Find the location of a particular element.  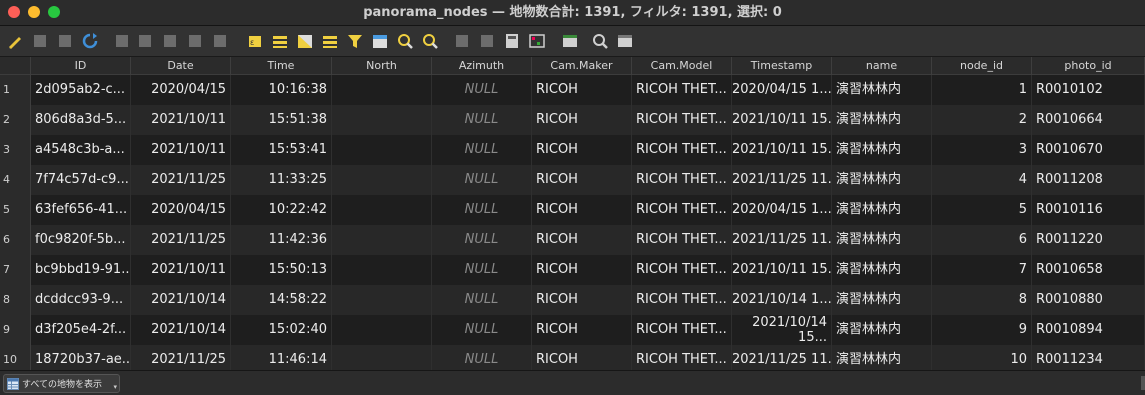

cell-time: 15:53:41 is located at coordinates (281, 150).